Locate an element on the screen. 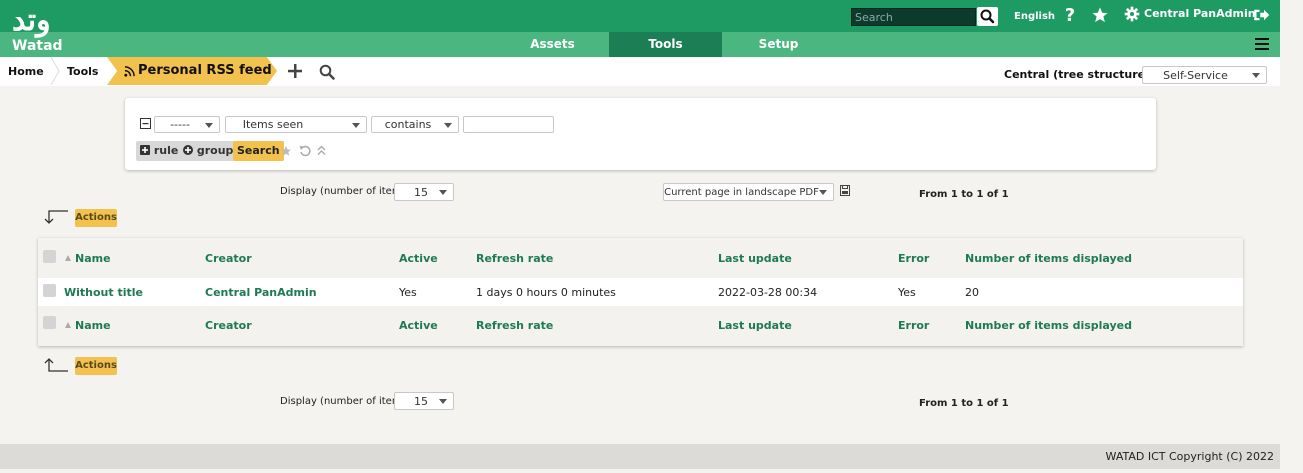 The height and width of the screenshot is (473, 1303). column-header-refresh-rate: Refresh rate is located at coordinates (514, 258).